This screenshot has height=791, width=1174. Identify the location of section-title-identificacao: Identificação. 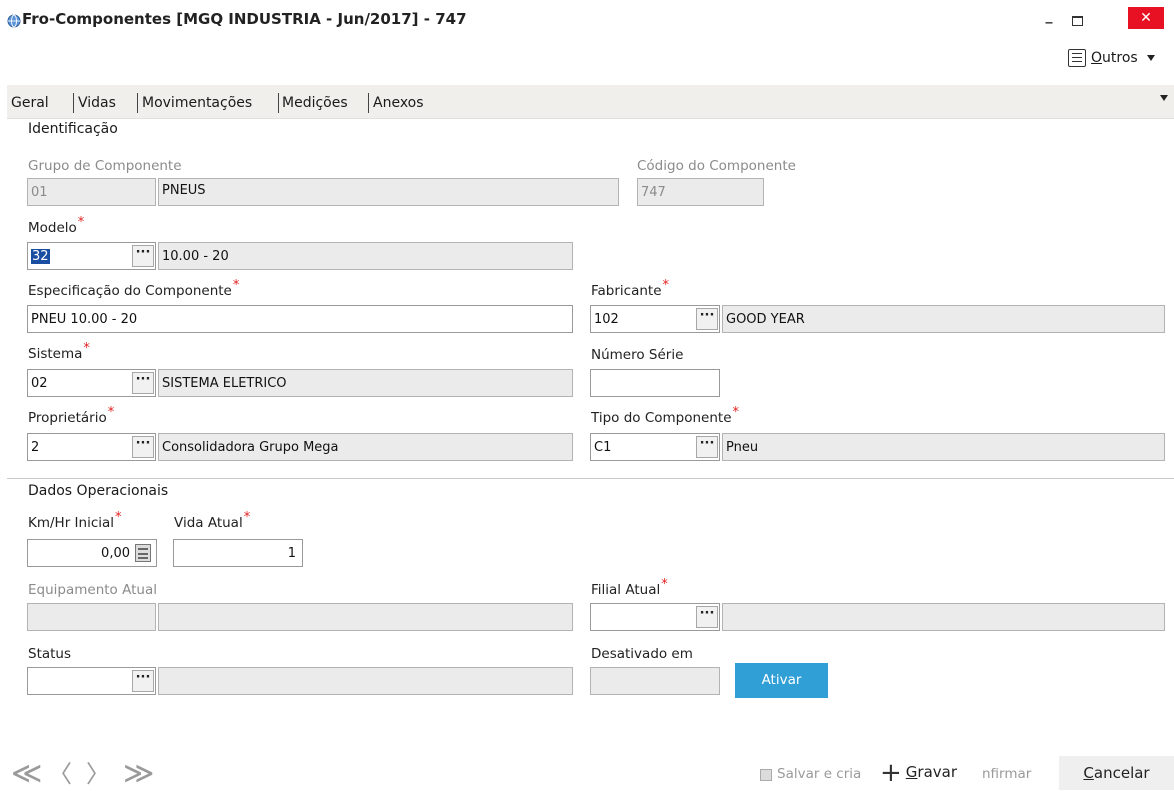
(73, 129).